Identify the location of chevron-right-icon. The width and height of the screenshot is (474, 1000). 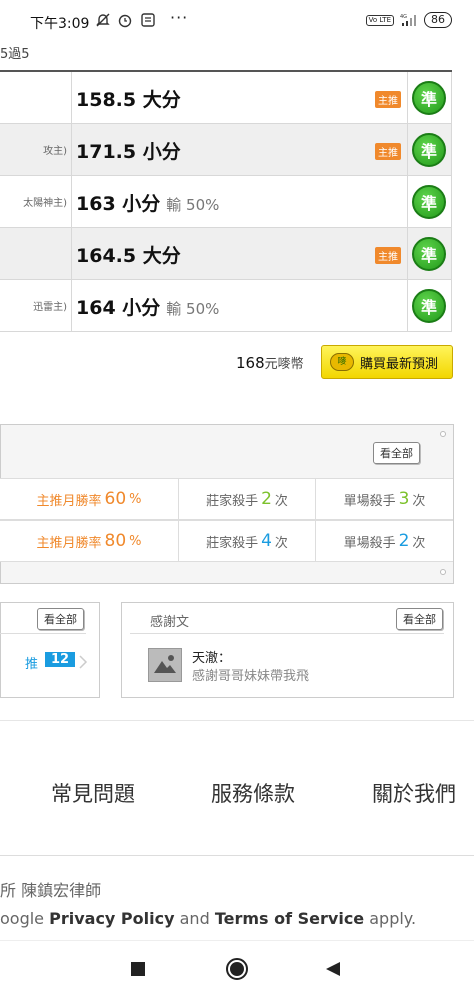
(83, 662).